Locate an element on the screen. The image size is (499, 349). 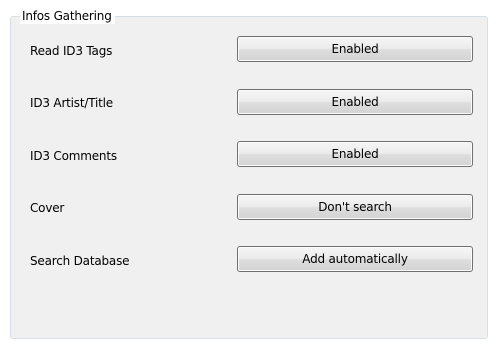
cover-button: Don't search is located at coordinates (355, 207).